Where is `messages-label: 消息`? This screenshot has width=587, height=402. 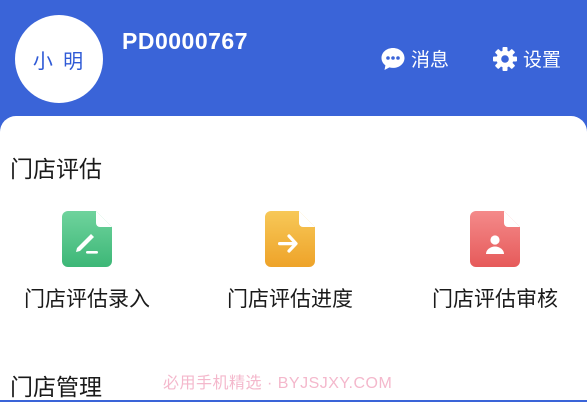
messages-label: 消息 is located at coordinates (430, 60).